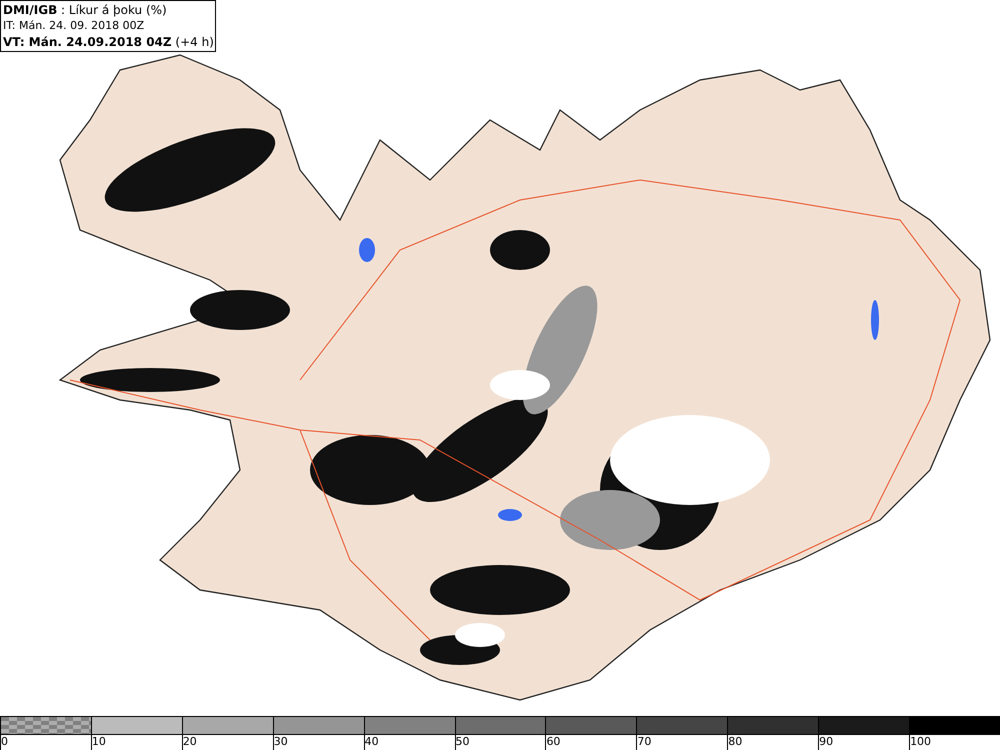  What do you see at coordinates (735, 741) in the screenshot?
I see `legend-tick-label: 80` at bounding box center [735, 741].